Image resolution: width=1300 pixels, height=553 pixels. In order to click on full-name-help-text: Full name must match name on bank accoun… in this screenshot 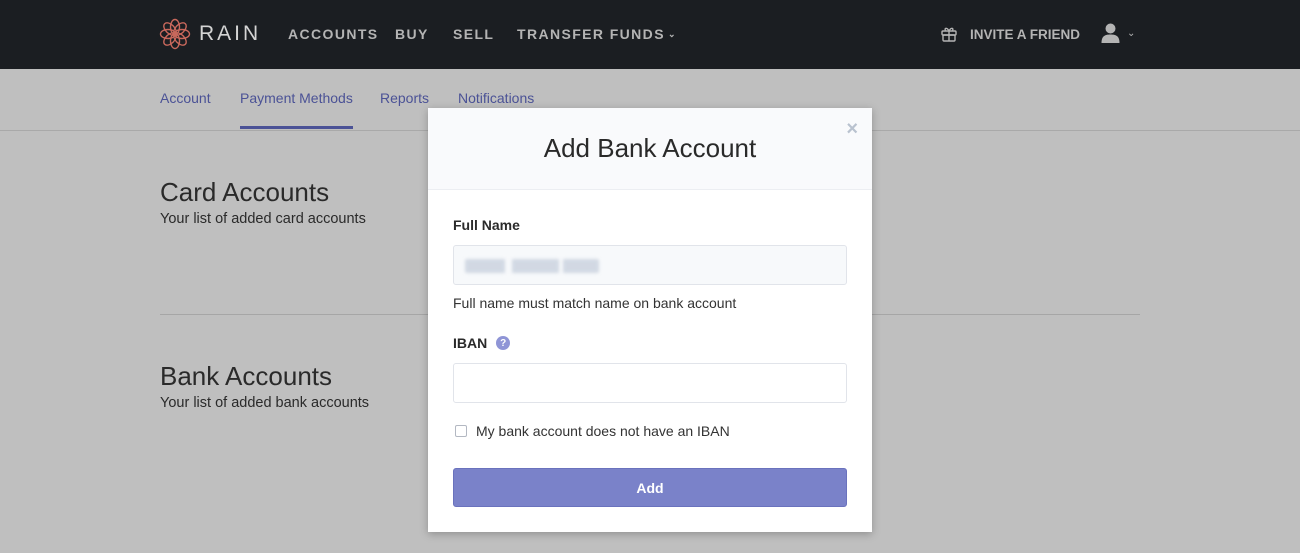, I will do `click(595, 303)`.